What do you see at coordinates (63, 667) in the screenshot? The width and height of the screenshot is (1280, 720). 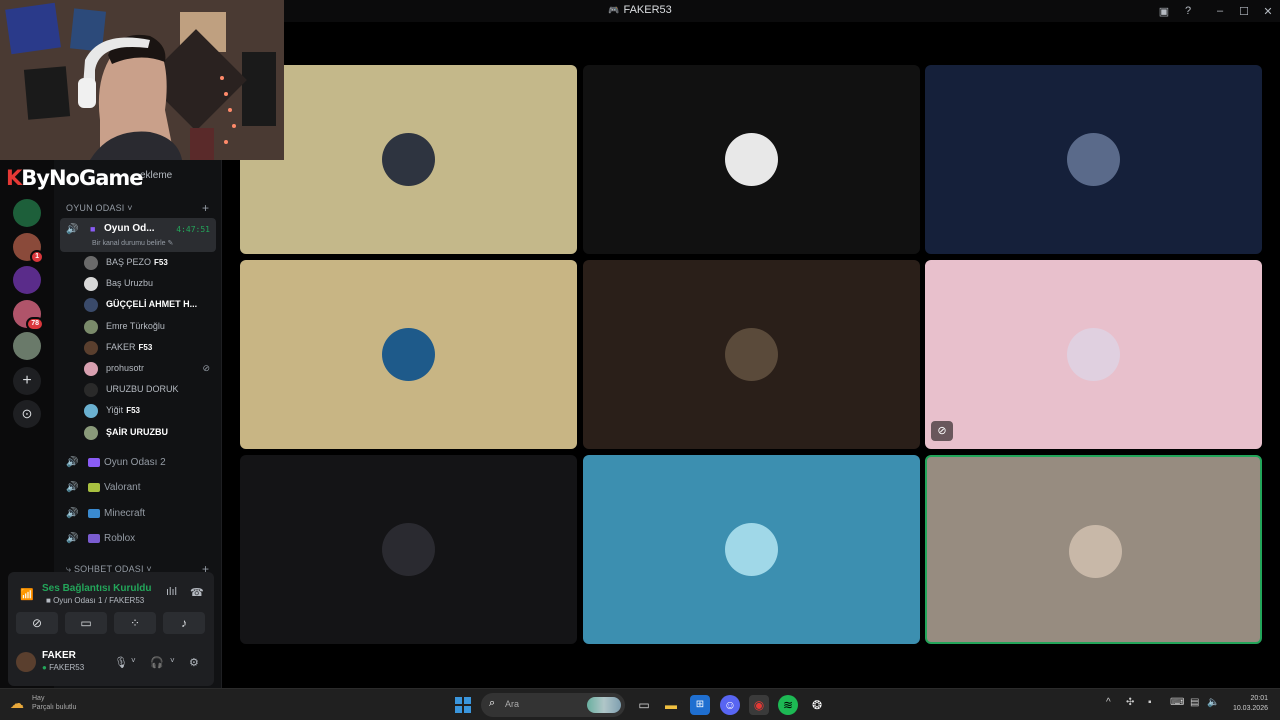 I see `user-status: ● FAKER53` at bounding box center [63, 667].